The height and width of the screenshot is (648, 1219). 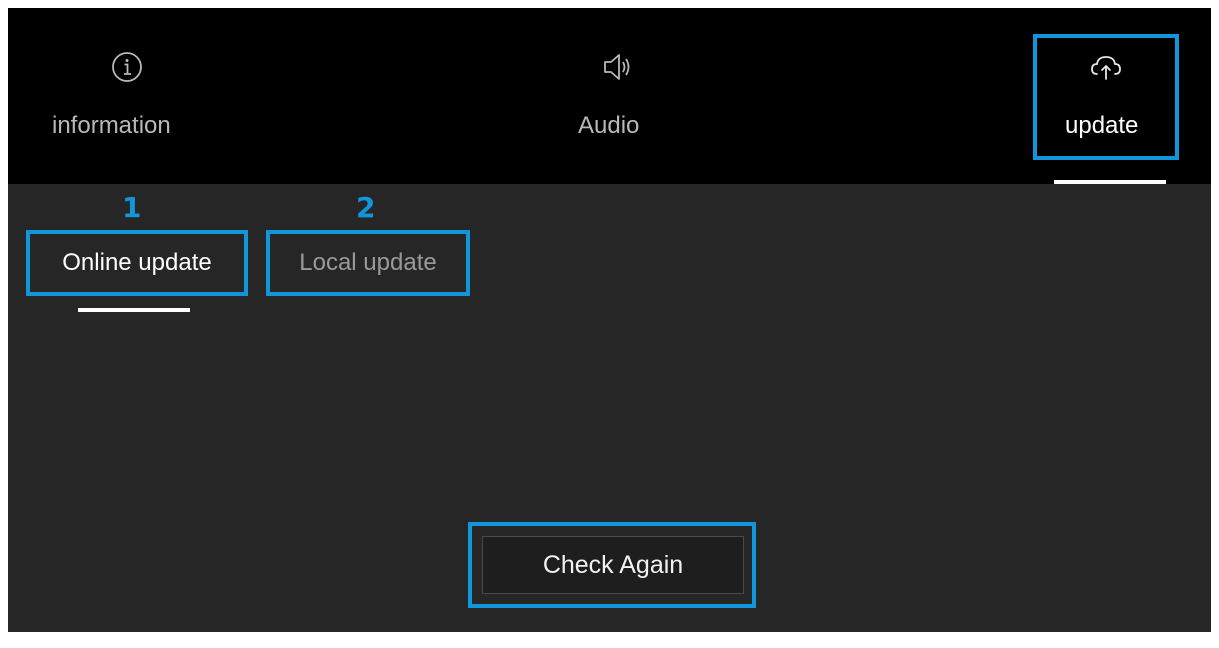 I want to click on step-number-2: 2, so click(x=366, y=207).